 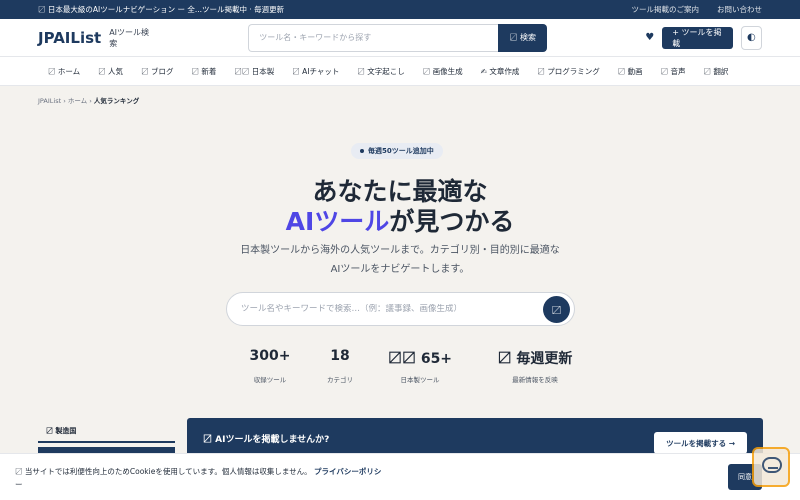 I want to click on nav-item-translation: 〼 翻訳, so click(x=716, y=71).